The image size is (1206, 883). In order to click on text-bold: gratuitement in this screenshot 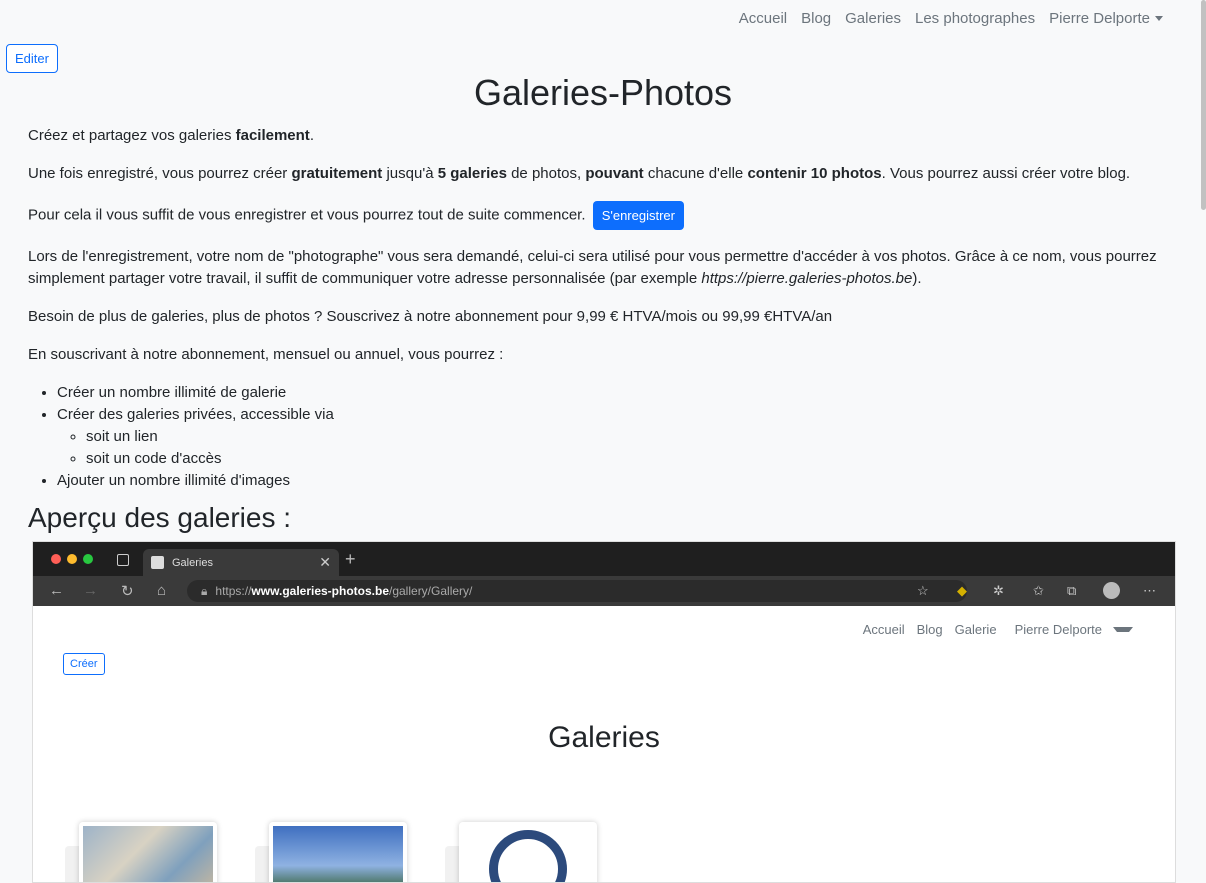, I will do `click(337, 173)`.